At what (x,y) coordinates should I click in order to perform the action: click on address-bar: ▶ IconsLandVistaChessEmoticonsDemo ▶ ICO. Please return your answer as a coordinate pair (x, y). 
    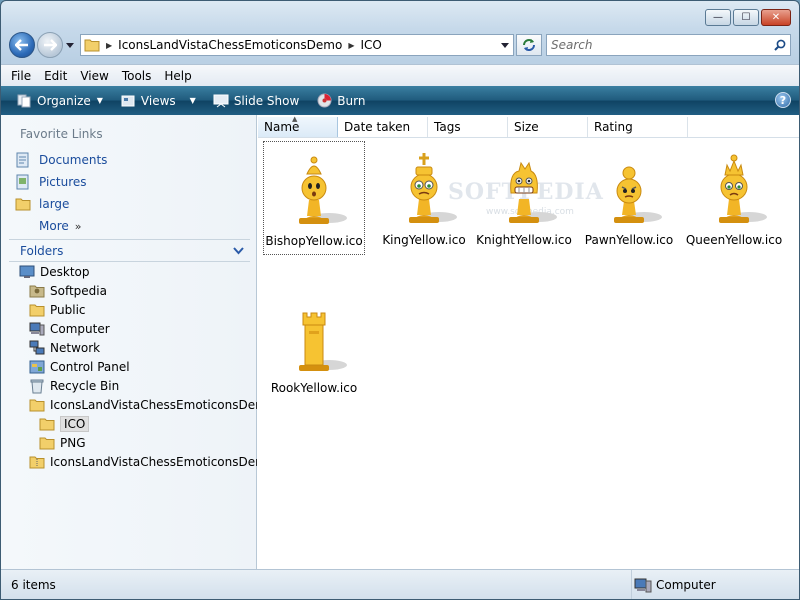
    Looking at the image, I should click on (297, 45).